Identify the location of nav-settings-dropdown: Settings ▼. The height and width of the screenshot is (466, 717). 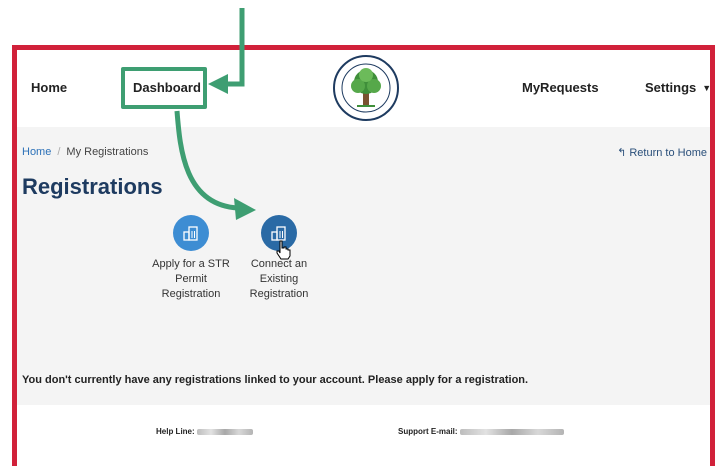
(678, 87).